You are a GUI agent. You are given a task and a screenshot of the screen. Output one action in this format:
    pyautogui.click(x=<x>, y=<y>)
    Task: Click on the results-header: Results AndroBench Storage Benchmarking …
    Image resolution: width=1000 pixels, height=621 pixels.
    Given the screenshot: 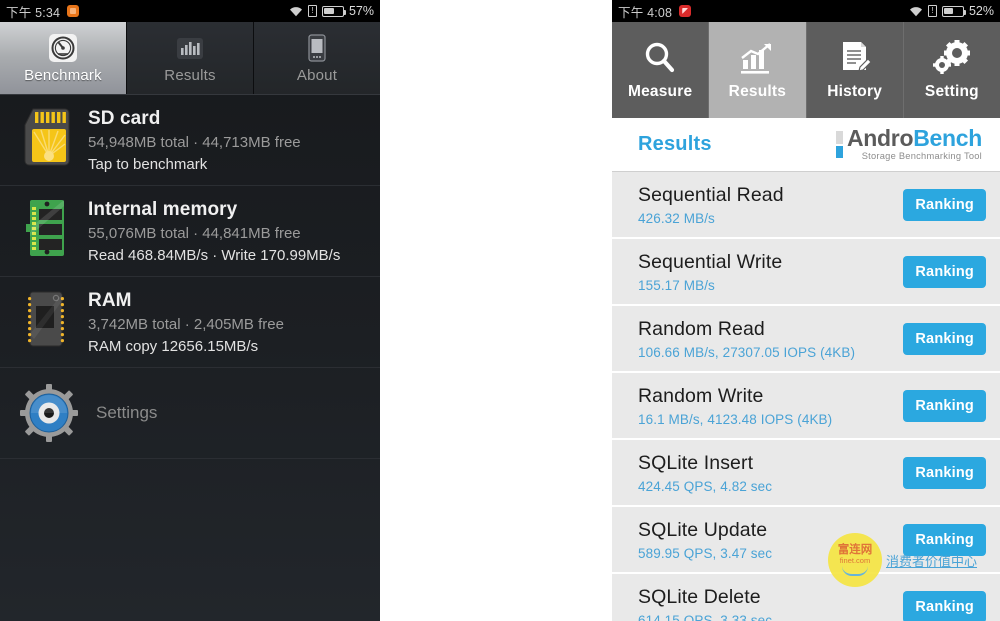 What is the action you would take?
    pyautogui.click(x=806, y=145)
    